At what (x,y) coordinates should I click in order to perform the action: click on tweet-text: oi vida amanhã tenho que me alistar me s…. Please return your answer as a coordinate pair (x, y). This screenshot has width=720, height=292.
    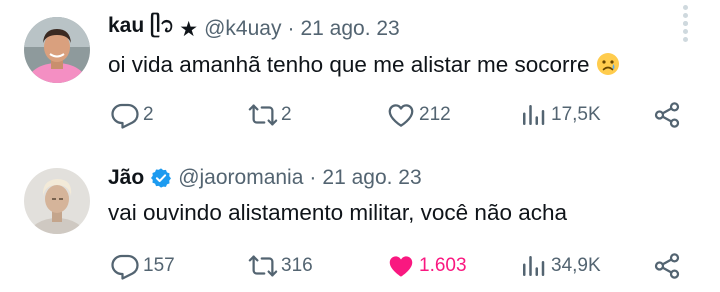
    Looking at the image, I should click on (364, 65).